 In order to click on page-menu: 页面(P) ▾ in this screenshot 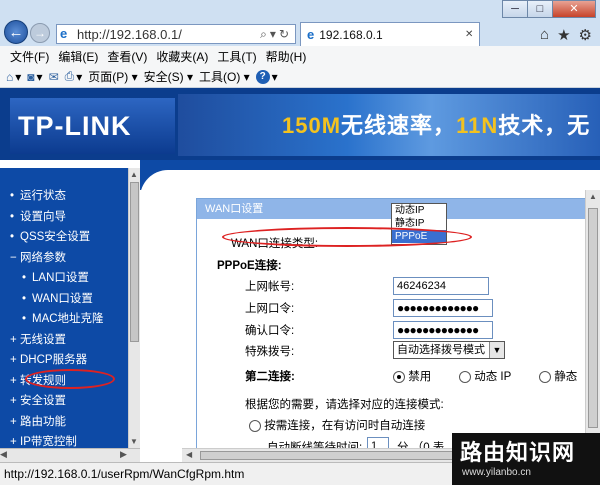, I will do `click(112, 76)`.